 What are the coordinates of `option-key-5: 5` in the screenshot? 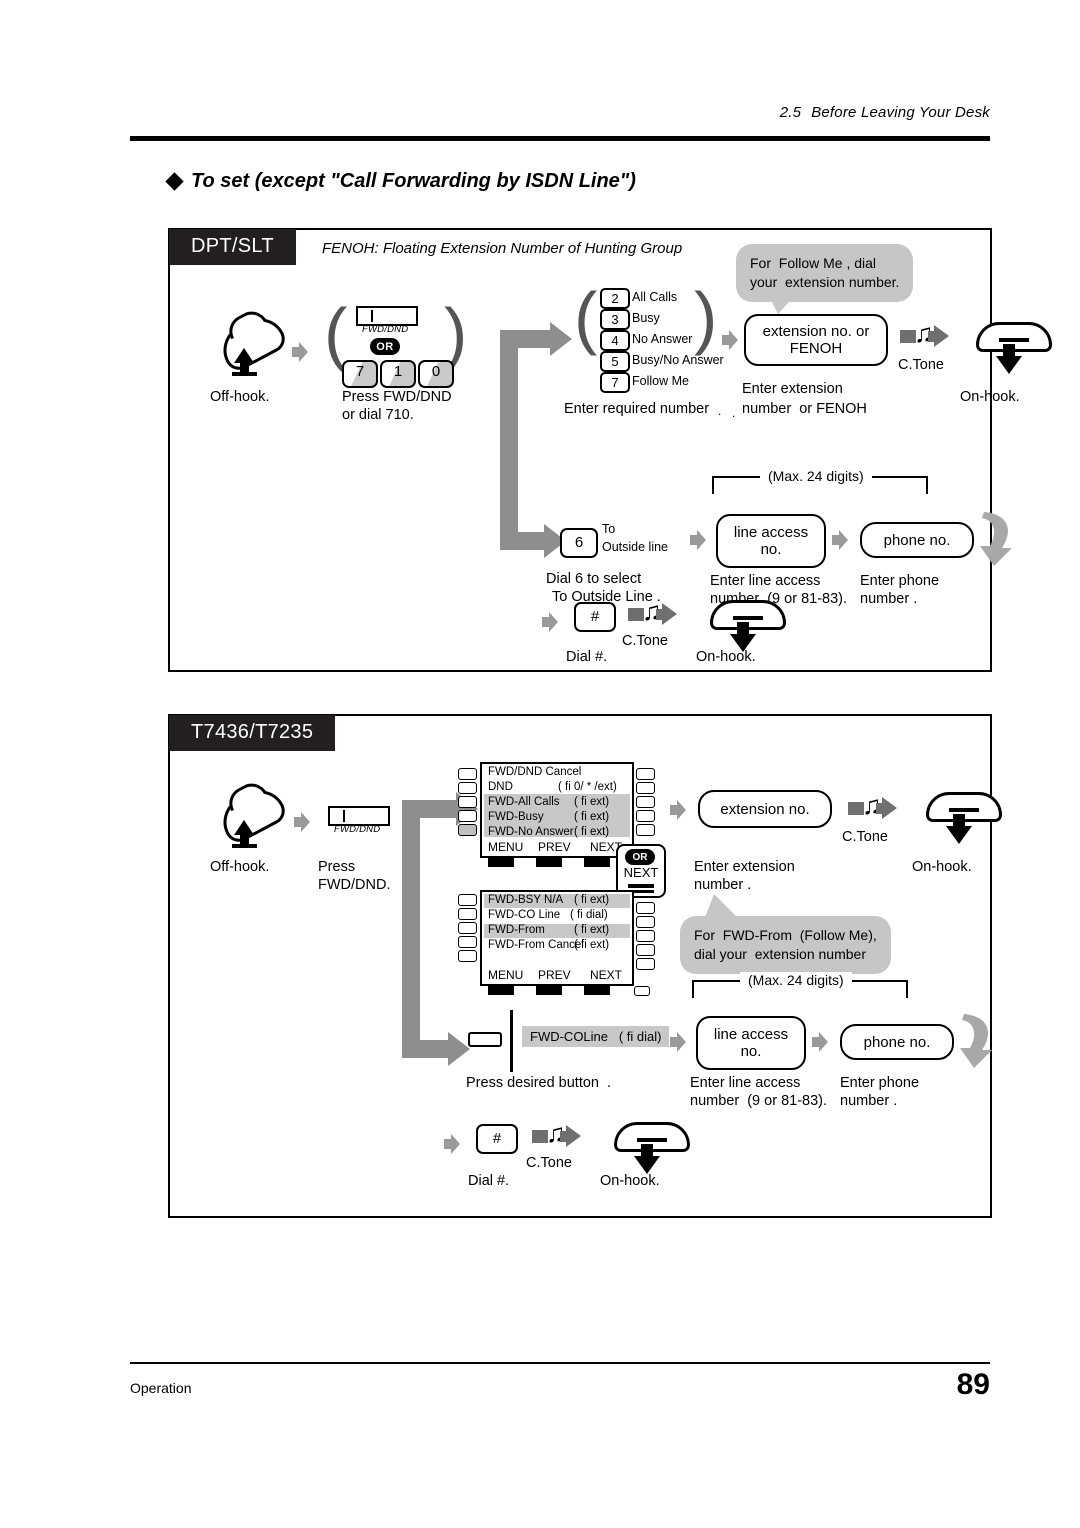 It's located at (615, 361).